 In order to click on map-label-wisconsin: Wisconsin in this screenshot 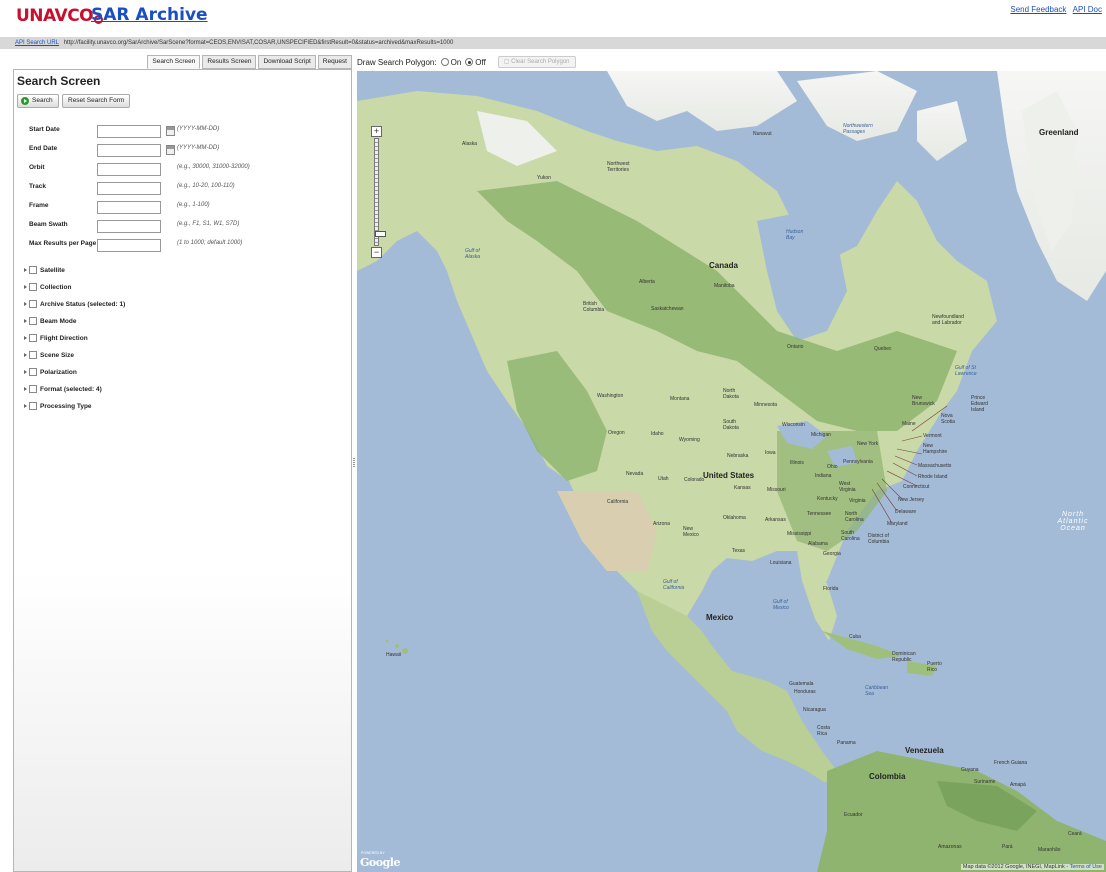, I will do `click(793, 425)`.